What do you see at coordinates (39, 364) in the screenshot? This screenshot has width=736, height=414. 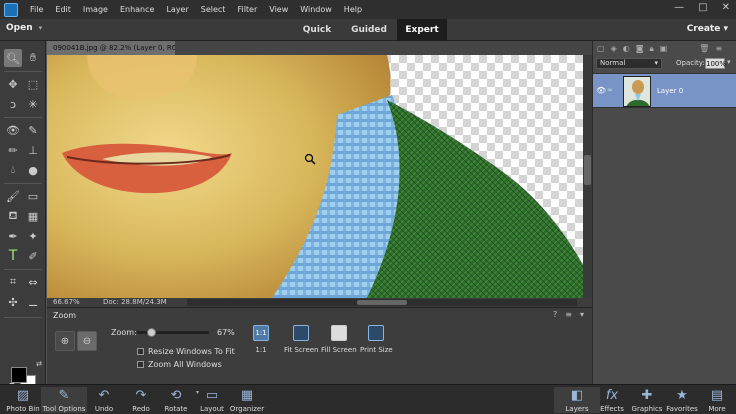 I see `swap-colors-icon: ⇄` at bounding box center [39, 364].